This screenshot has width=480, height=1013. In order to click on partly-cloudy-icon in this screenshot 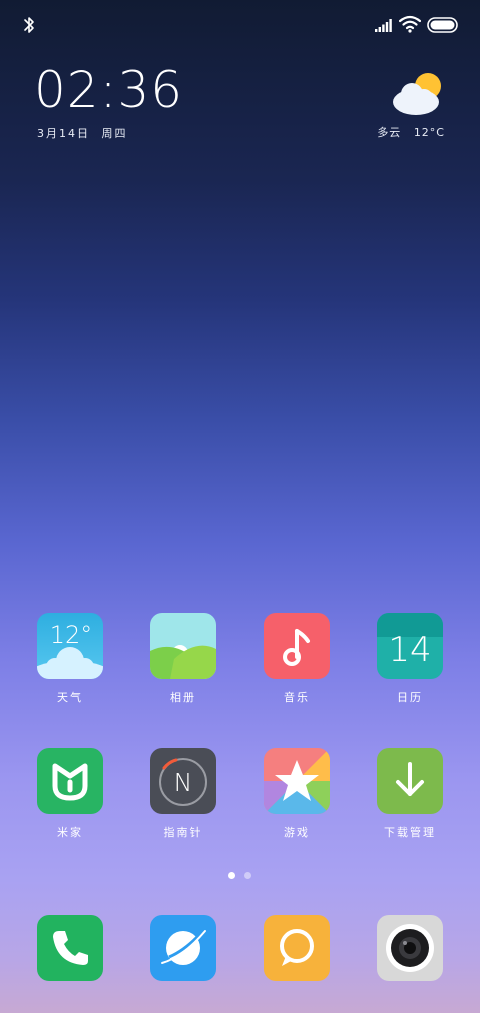, I will do `click(418, 93)`.